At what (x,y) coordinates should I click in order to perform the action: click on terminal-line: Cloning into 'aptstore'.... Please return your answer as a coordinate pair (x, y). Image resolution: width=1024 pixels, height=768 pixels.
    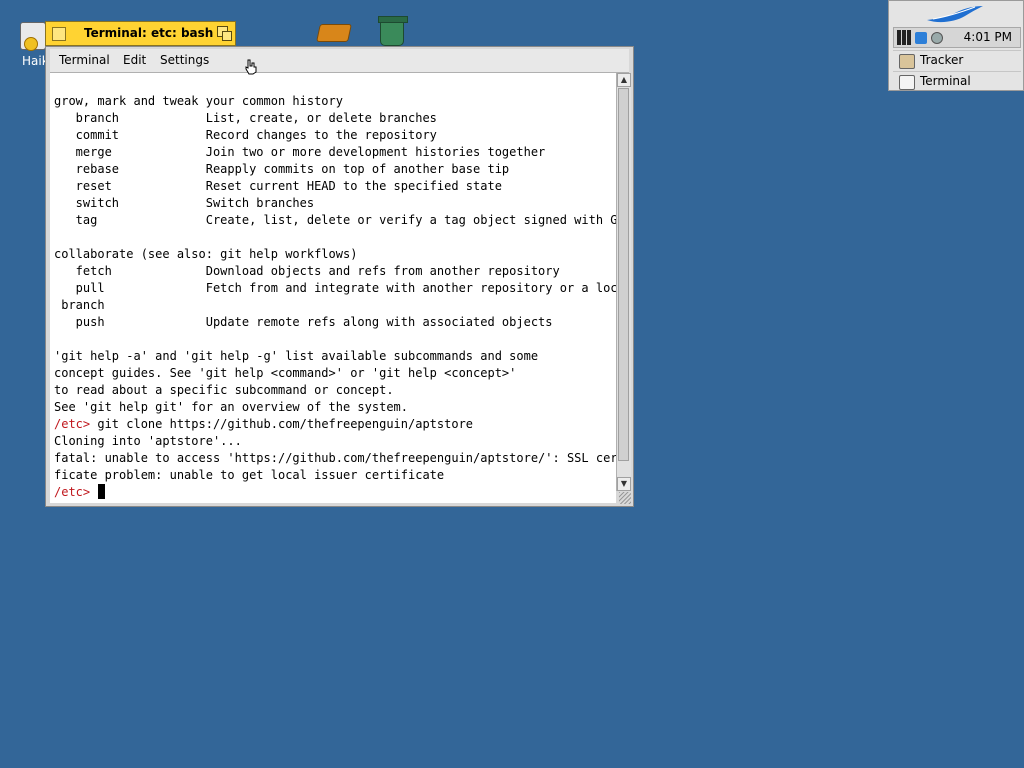
    Looking at the image, I should click on (148, 441).